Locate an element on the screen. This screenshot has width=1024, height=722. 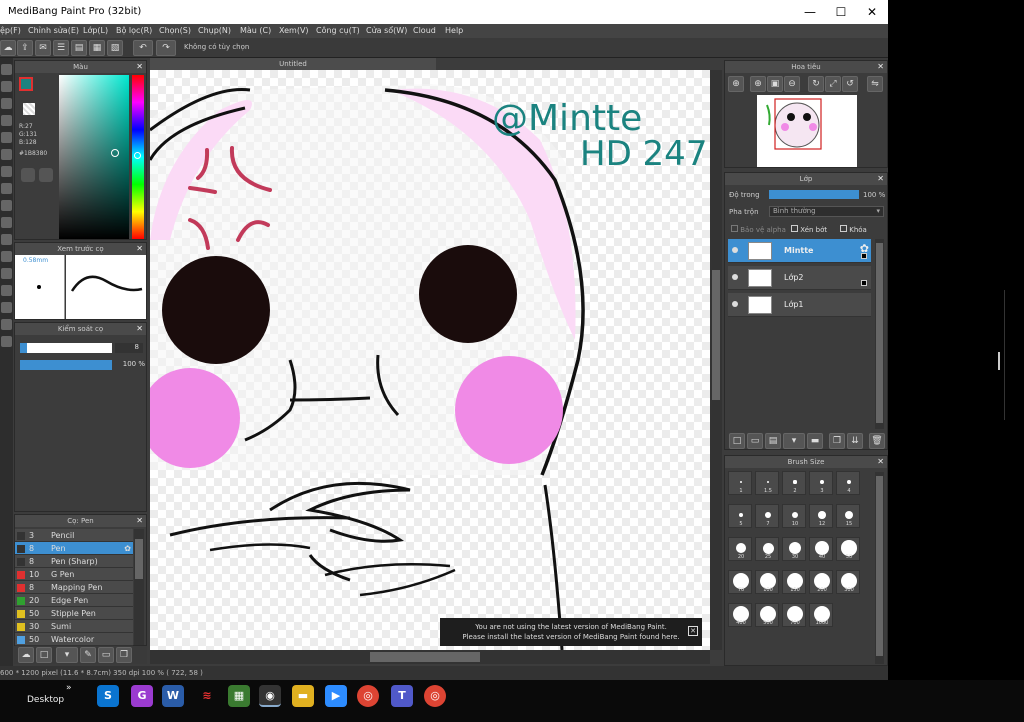
brush-size-cell: 5 is located at coordinates (740, 516).